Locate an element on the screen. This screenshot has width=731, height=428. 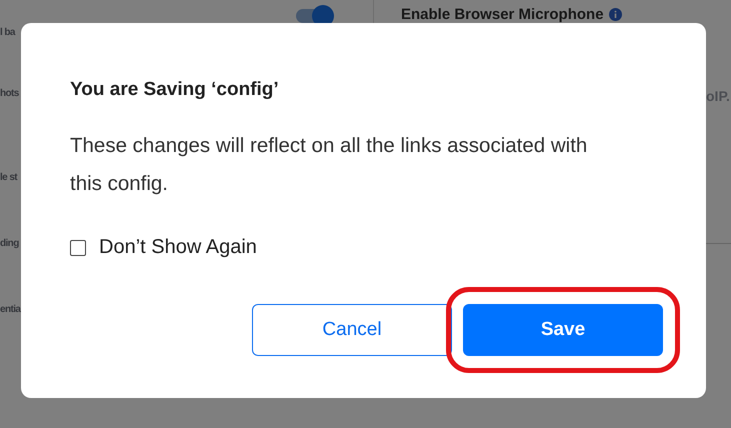
setting-label: entia is located at coordinates (10, 309).